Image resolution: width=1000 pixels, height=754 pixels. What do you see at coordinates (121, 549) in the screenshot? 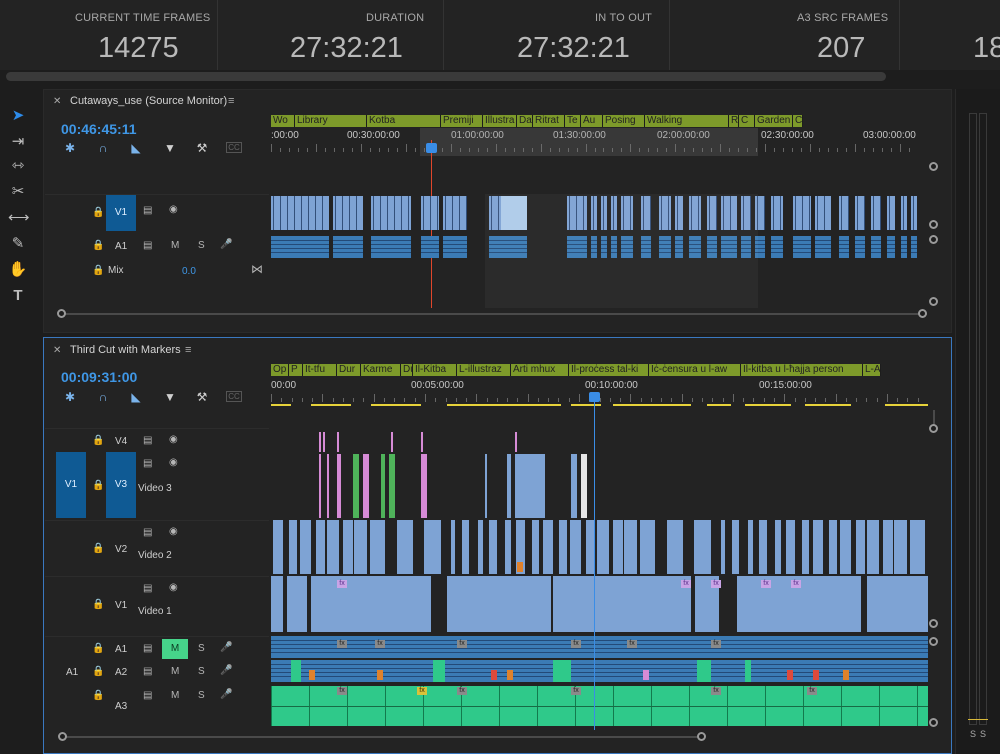
I see `track-v2-label: V2` at bounding box center [121, 549].